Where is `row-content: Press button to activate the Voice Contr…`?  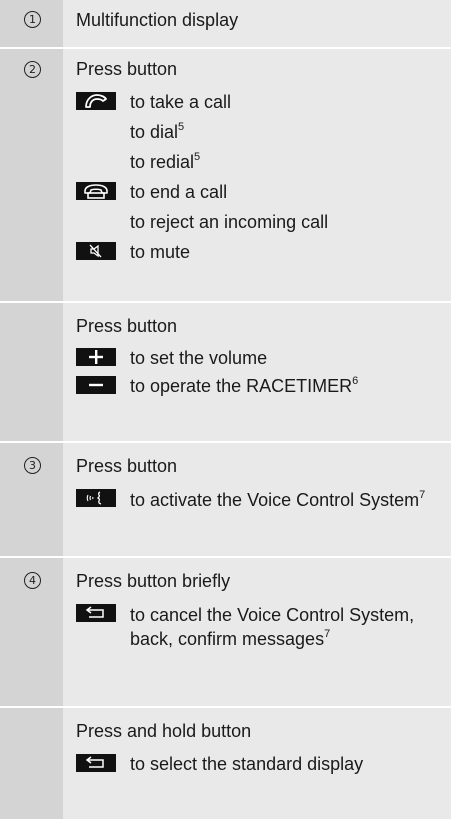 row-content: Press button to activate the Voice Contr… is located at coordinates (257, 499).